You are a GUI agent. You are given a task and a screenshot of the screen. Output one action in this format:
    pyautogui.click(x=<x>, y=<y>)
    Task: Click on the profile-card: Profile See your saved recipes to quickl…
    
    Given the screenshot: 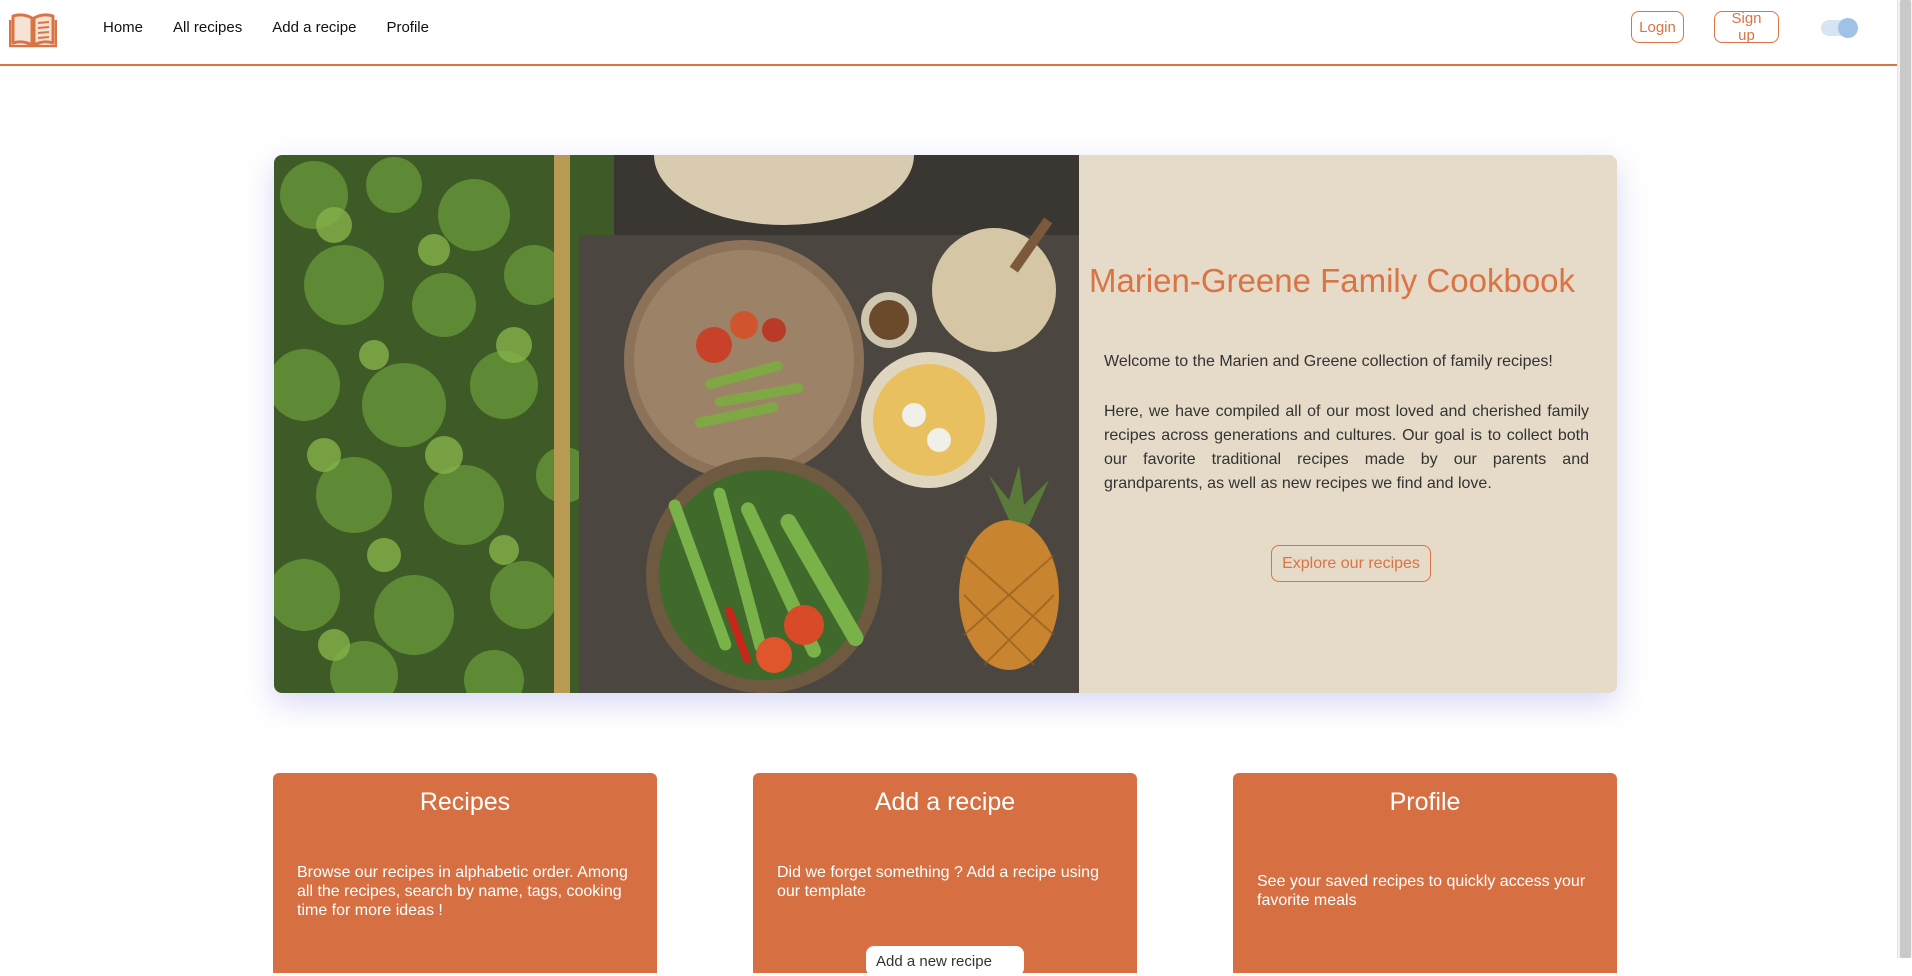 What is the action you would take?
    pyautogui.click(x=1425, y=873)
    